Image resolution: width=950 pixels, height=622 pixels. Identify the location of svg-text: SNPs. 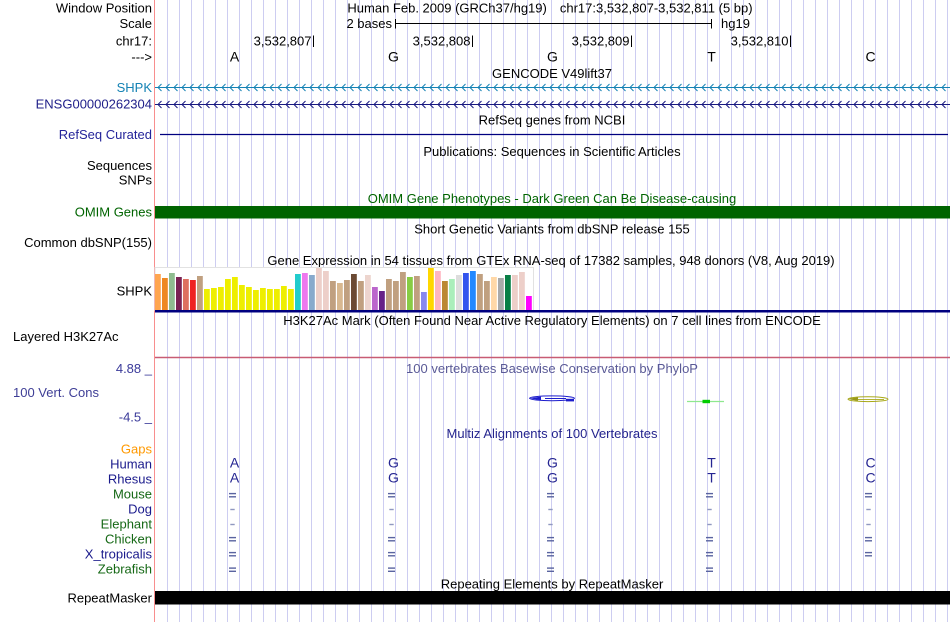
(136, 180).